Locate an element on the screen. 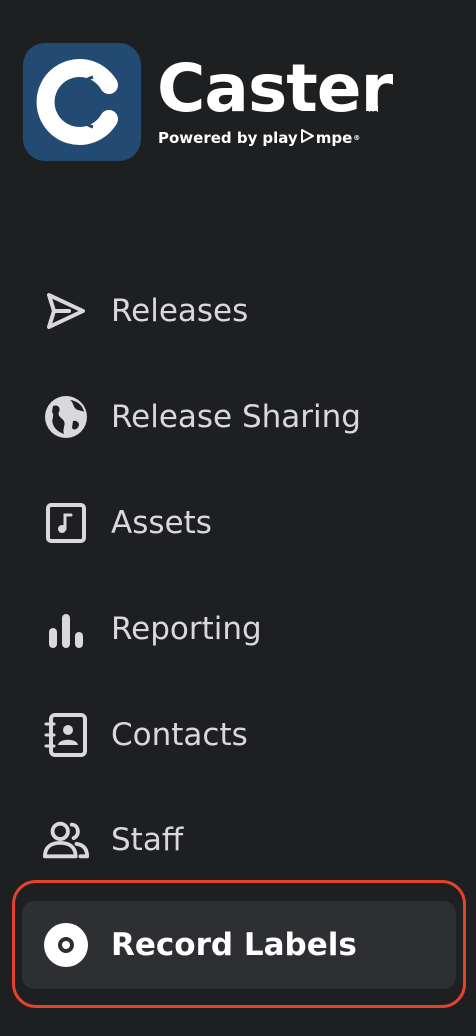 The image size is (476, 1036). nav-item-release-sharing: Release Sharing is located at coordinates (239, 417).